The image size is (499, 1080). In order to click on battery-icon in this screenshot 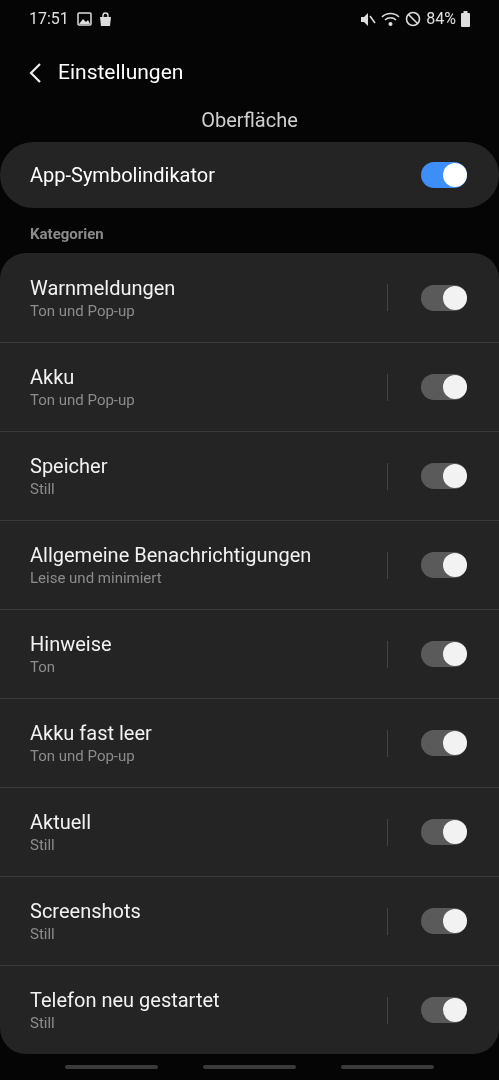, I will do `click(465, 19)`.